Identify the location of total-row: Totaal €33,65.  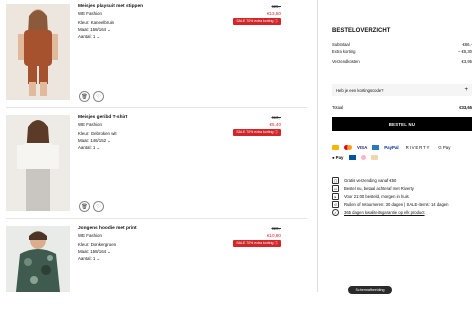
(402, 107).